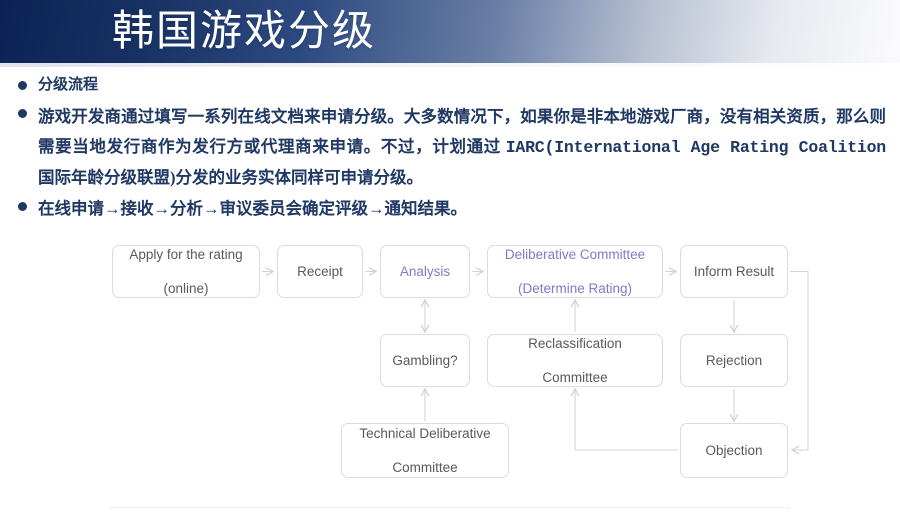  What do you see at coordinates (575, 377) in the screenshot?
I see `flow-node-reclass-line2: Committee` at bounding box center [575, 377].